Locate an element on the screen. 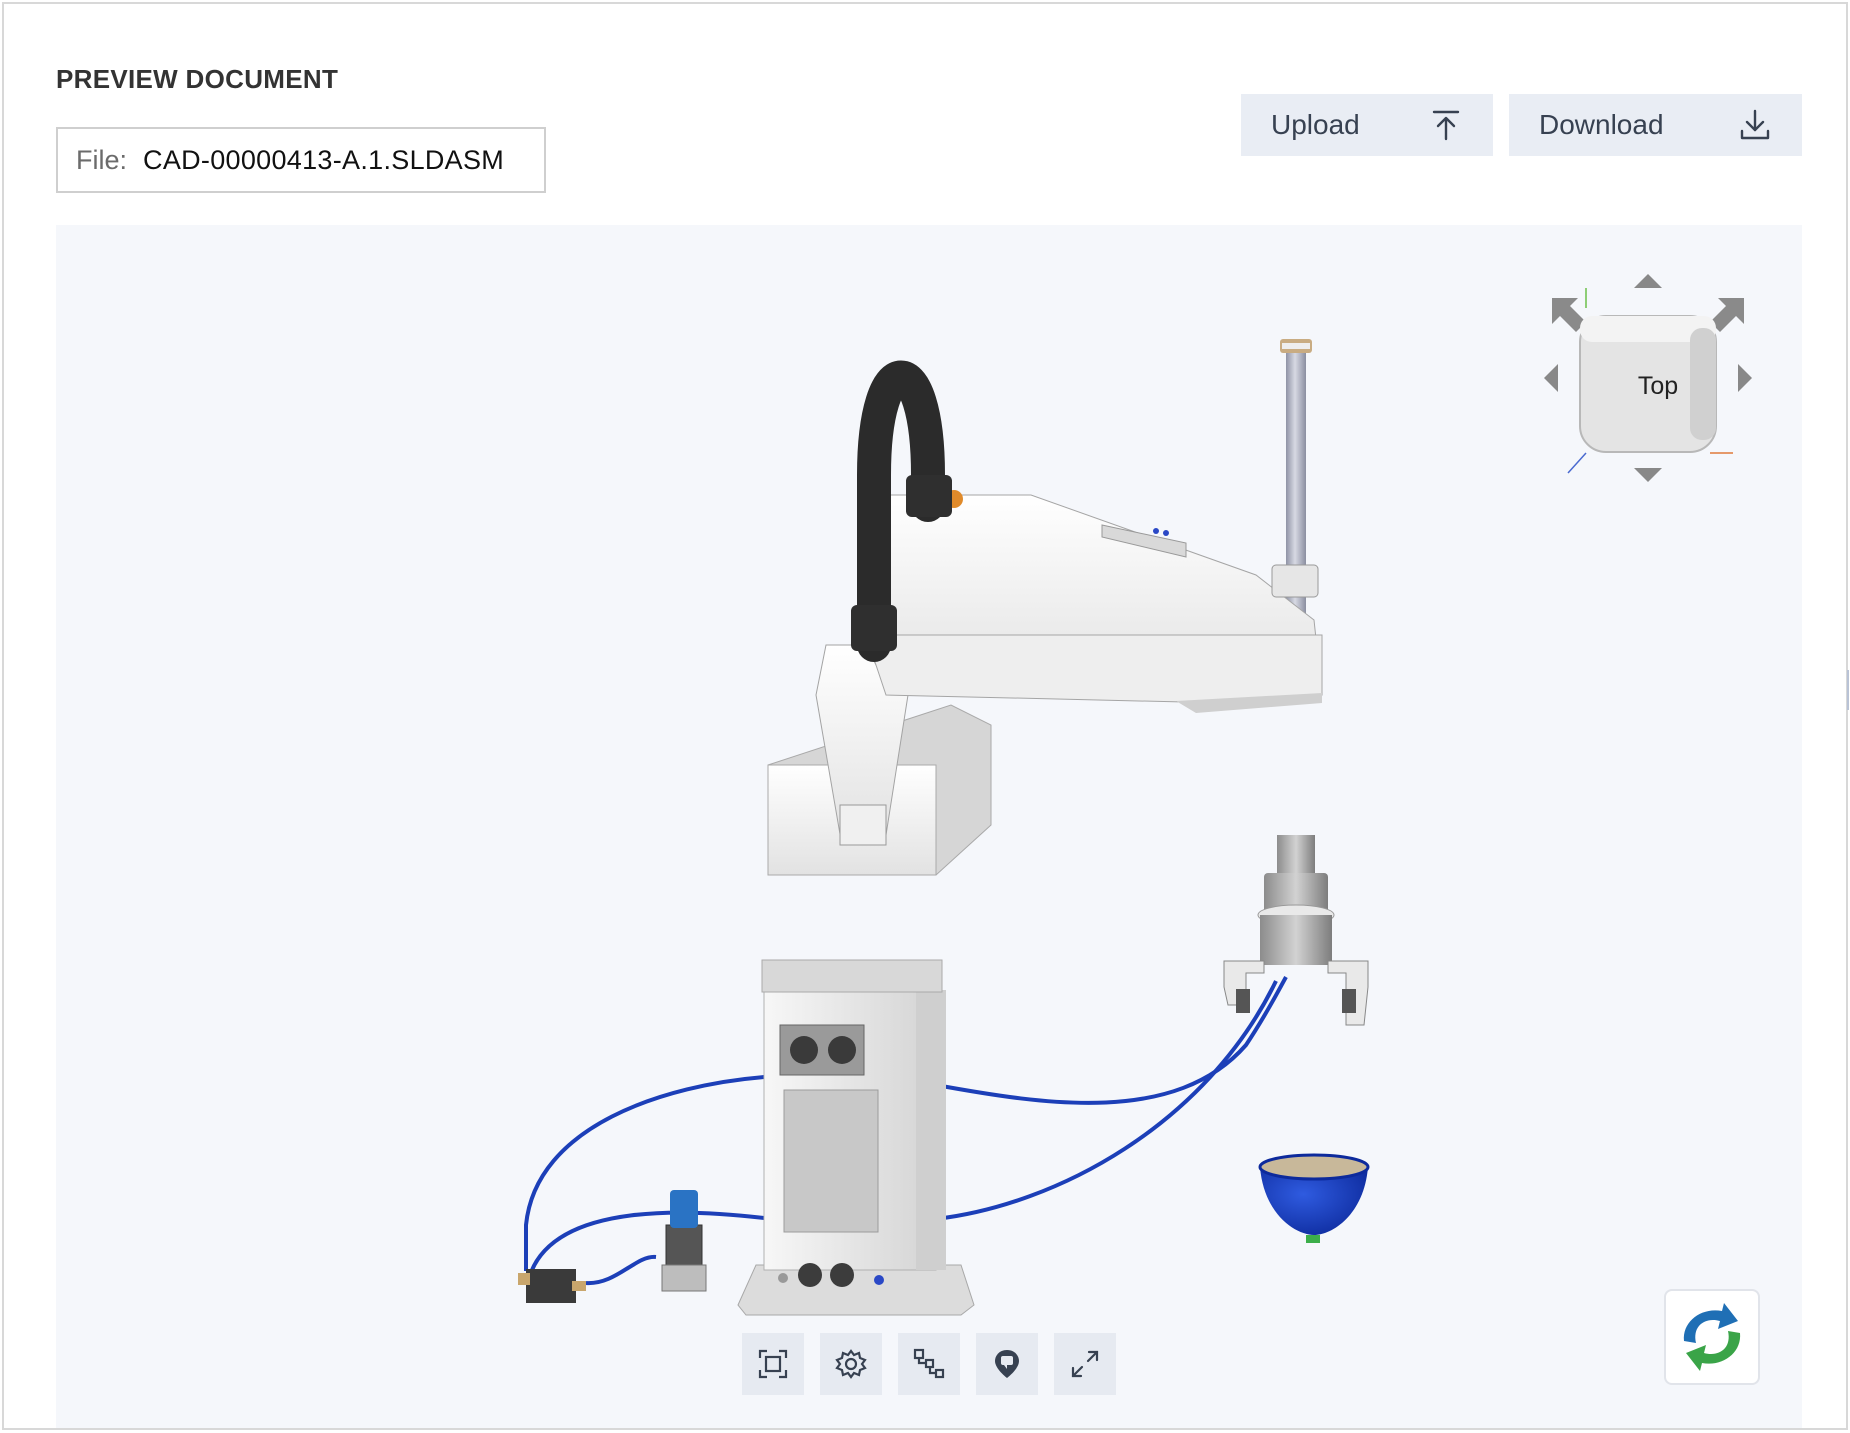 The image size is (1850, 1433). markup-button is located at coordinates (1007, 1364).